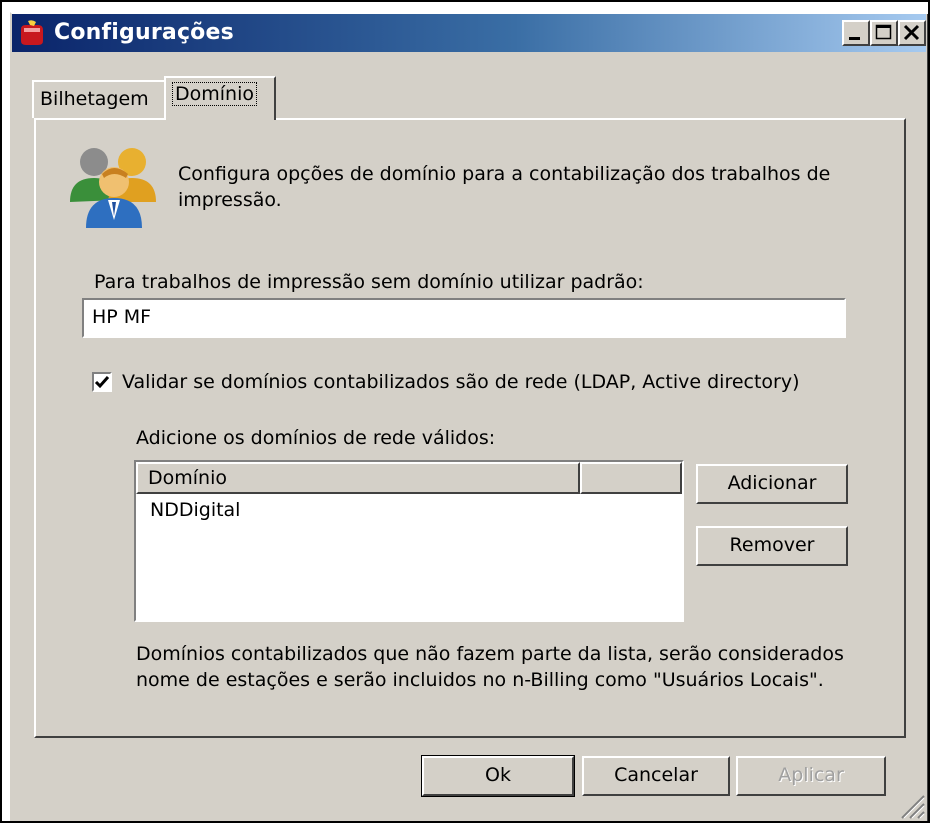 The height and width of the screenshot is (823, 930). Describe the element at coordinates (464, 318) in the screenshot. I see `default-domain-input: HP MF` at that location.